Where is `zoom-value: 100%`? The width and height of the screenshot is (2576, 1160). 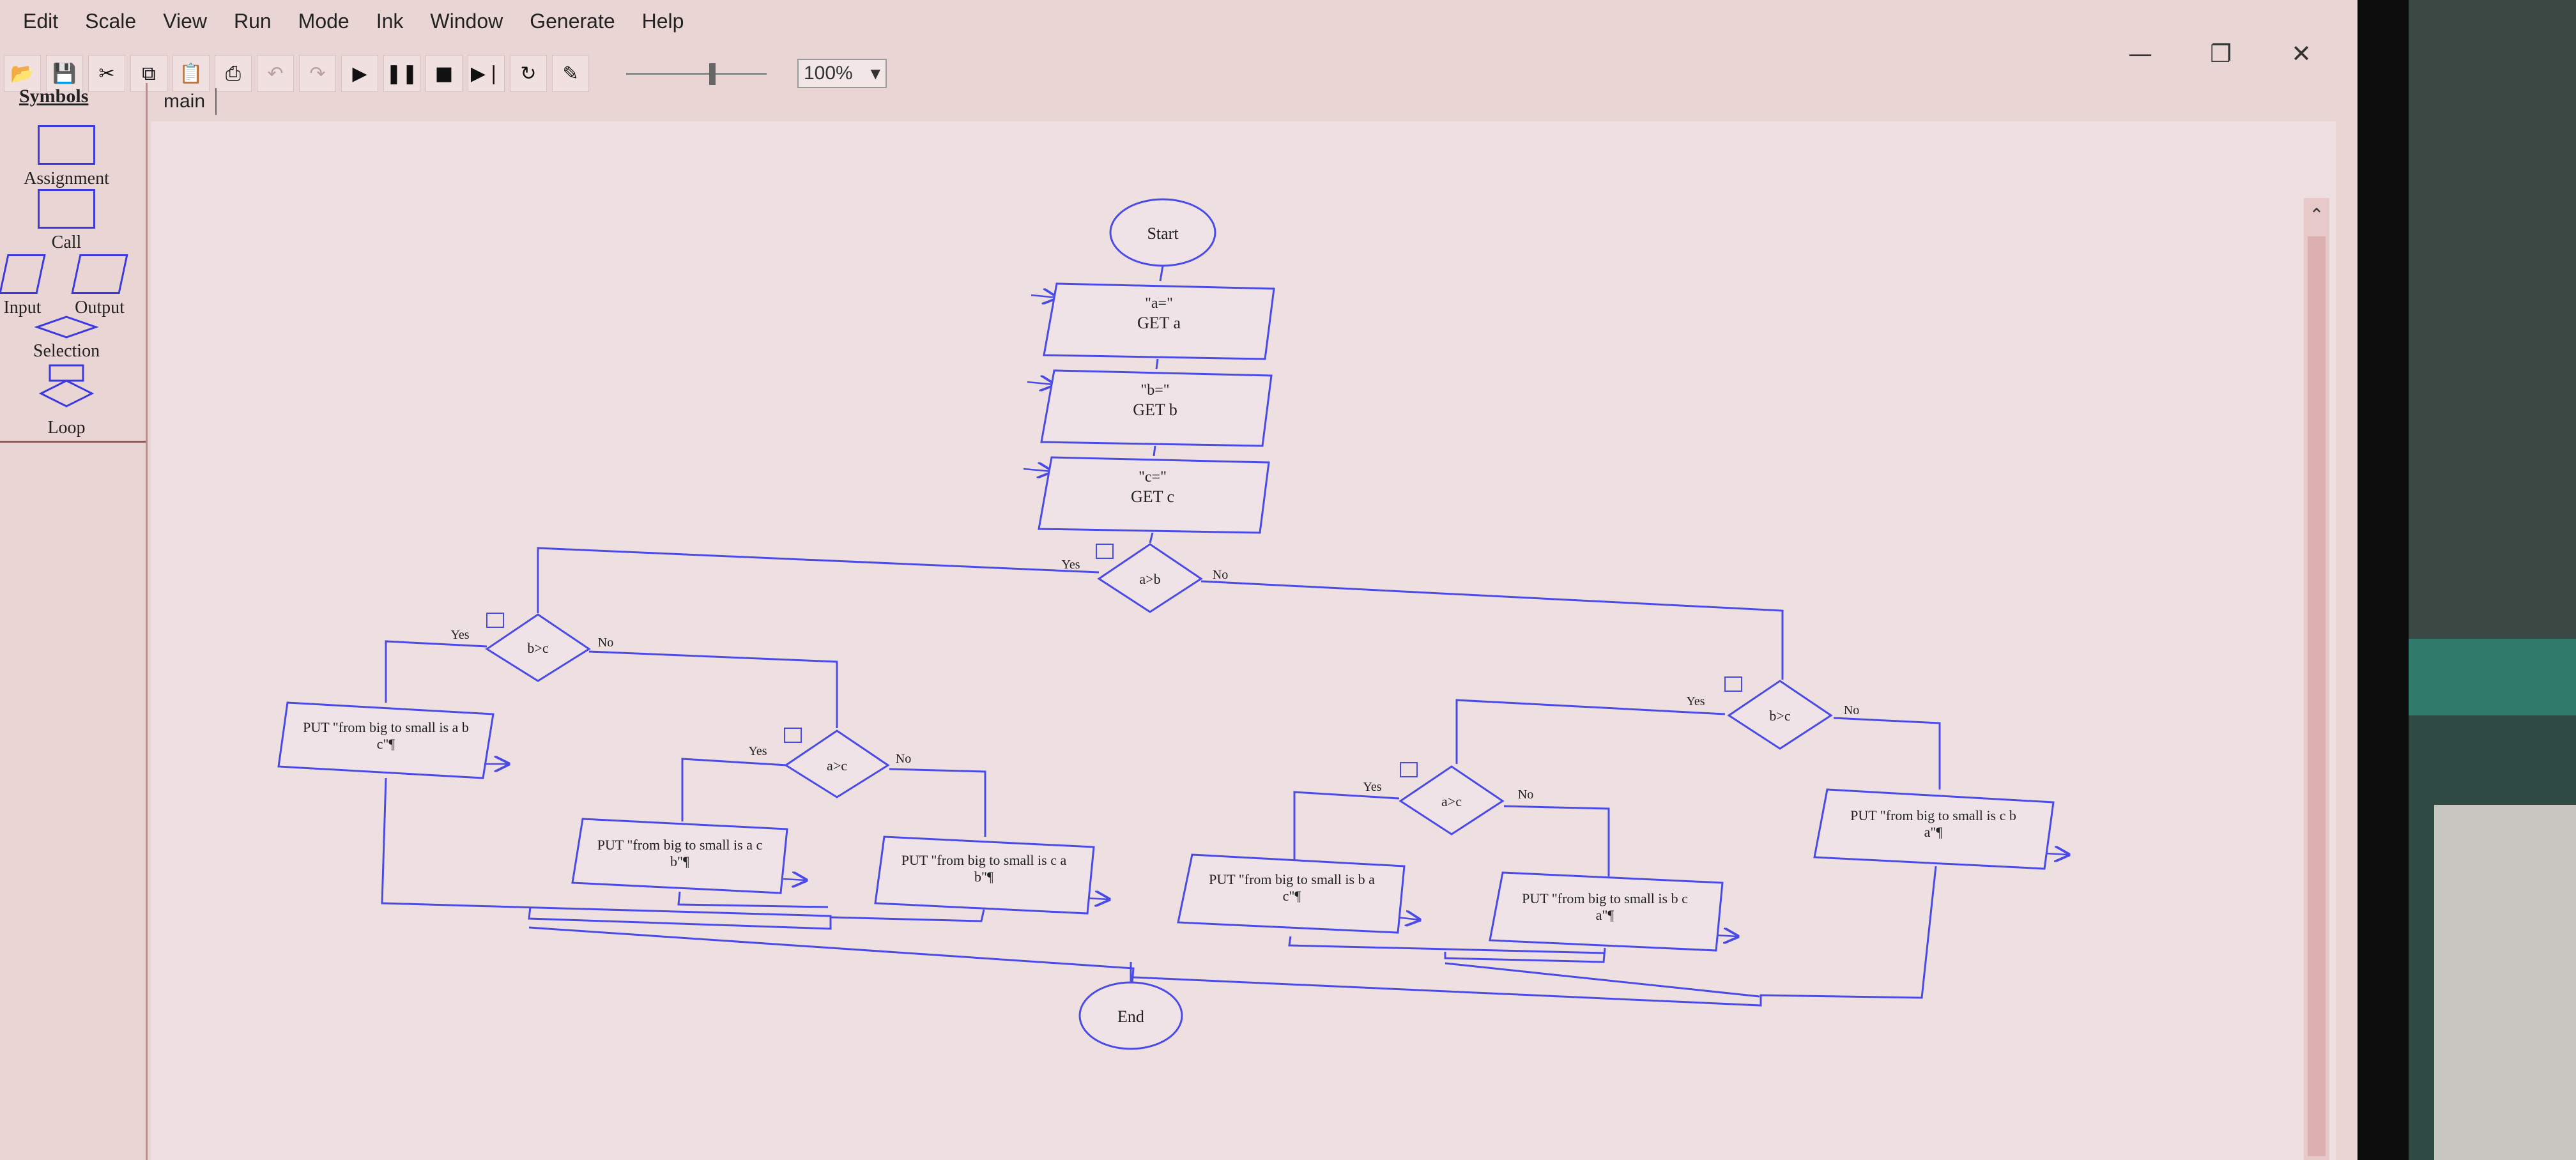 zoom-value: 100% is located at coordinates (828, 73).